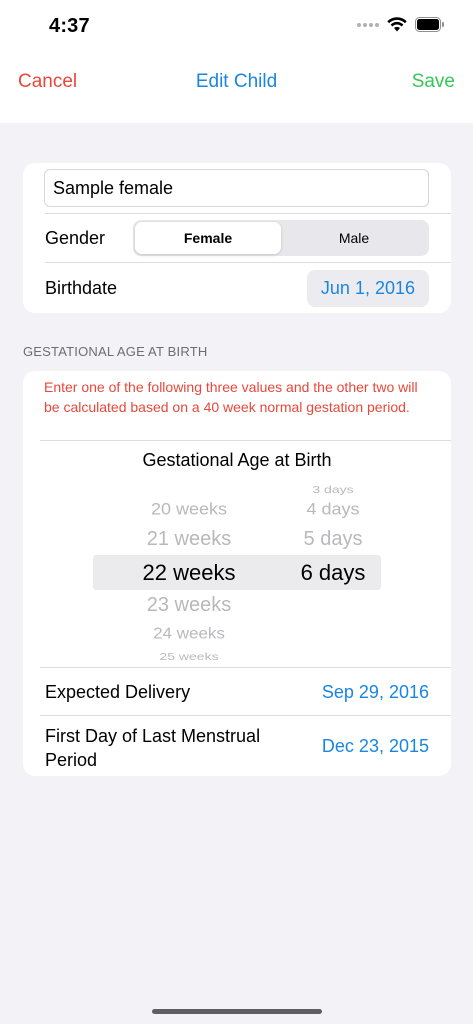 Image resolution: width=473 pixels, height=1024 pixels. What do you see at coordinates (189, 539) in the screenshot?
I see `picker-week-option: 21 weeks` at bounding box center [189, 539].